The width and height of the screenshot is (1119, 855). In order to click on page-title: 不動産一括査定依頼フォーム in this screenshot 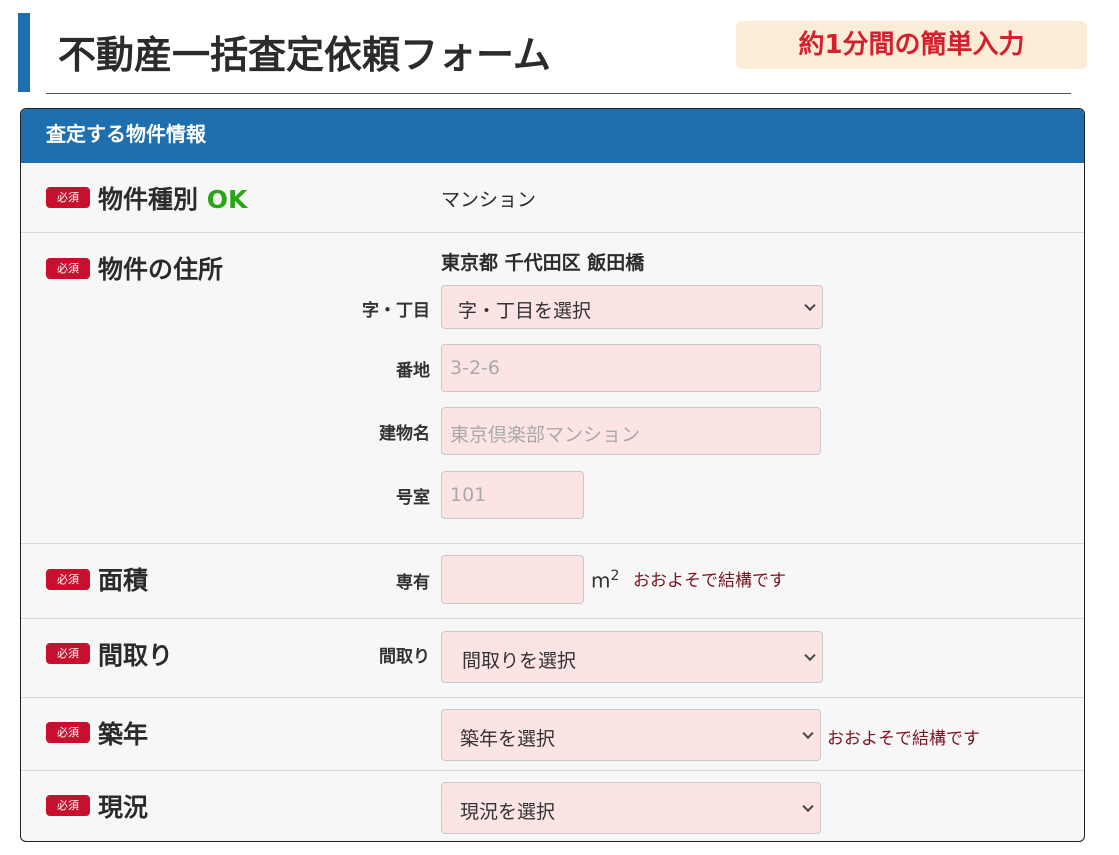, I will do `click(304, 55)`.